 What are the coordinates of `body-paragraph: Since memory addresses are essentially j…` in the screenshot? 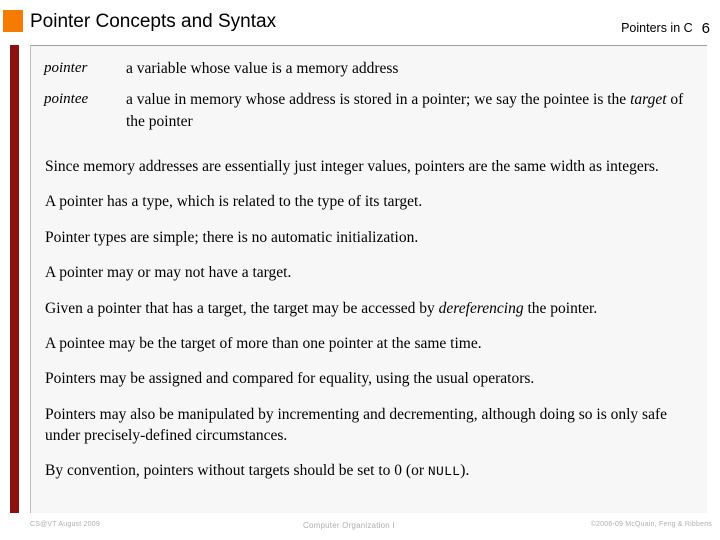 It's located at (373, 166).